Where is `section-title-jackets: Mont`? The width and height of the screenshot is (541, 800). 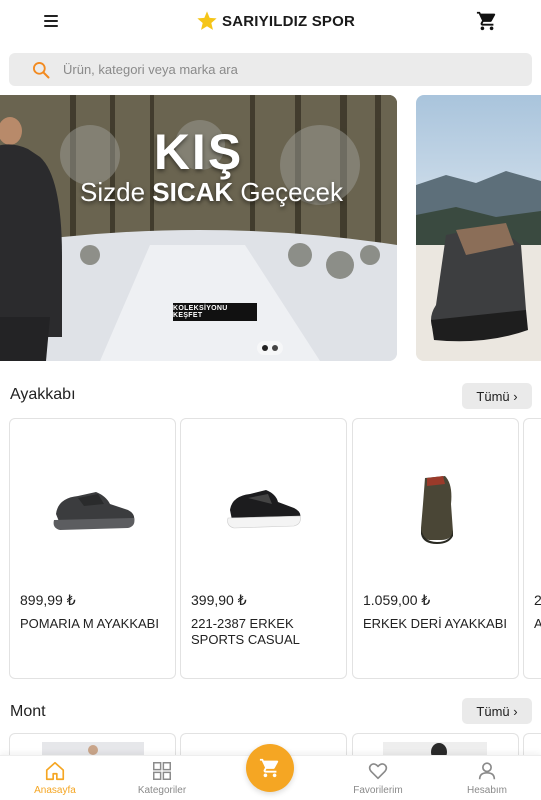 section-title-jackets: Mont is located at coordinates (28, 711).